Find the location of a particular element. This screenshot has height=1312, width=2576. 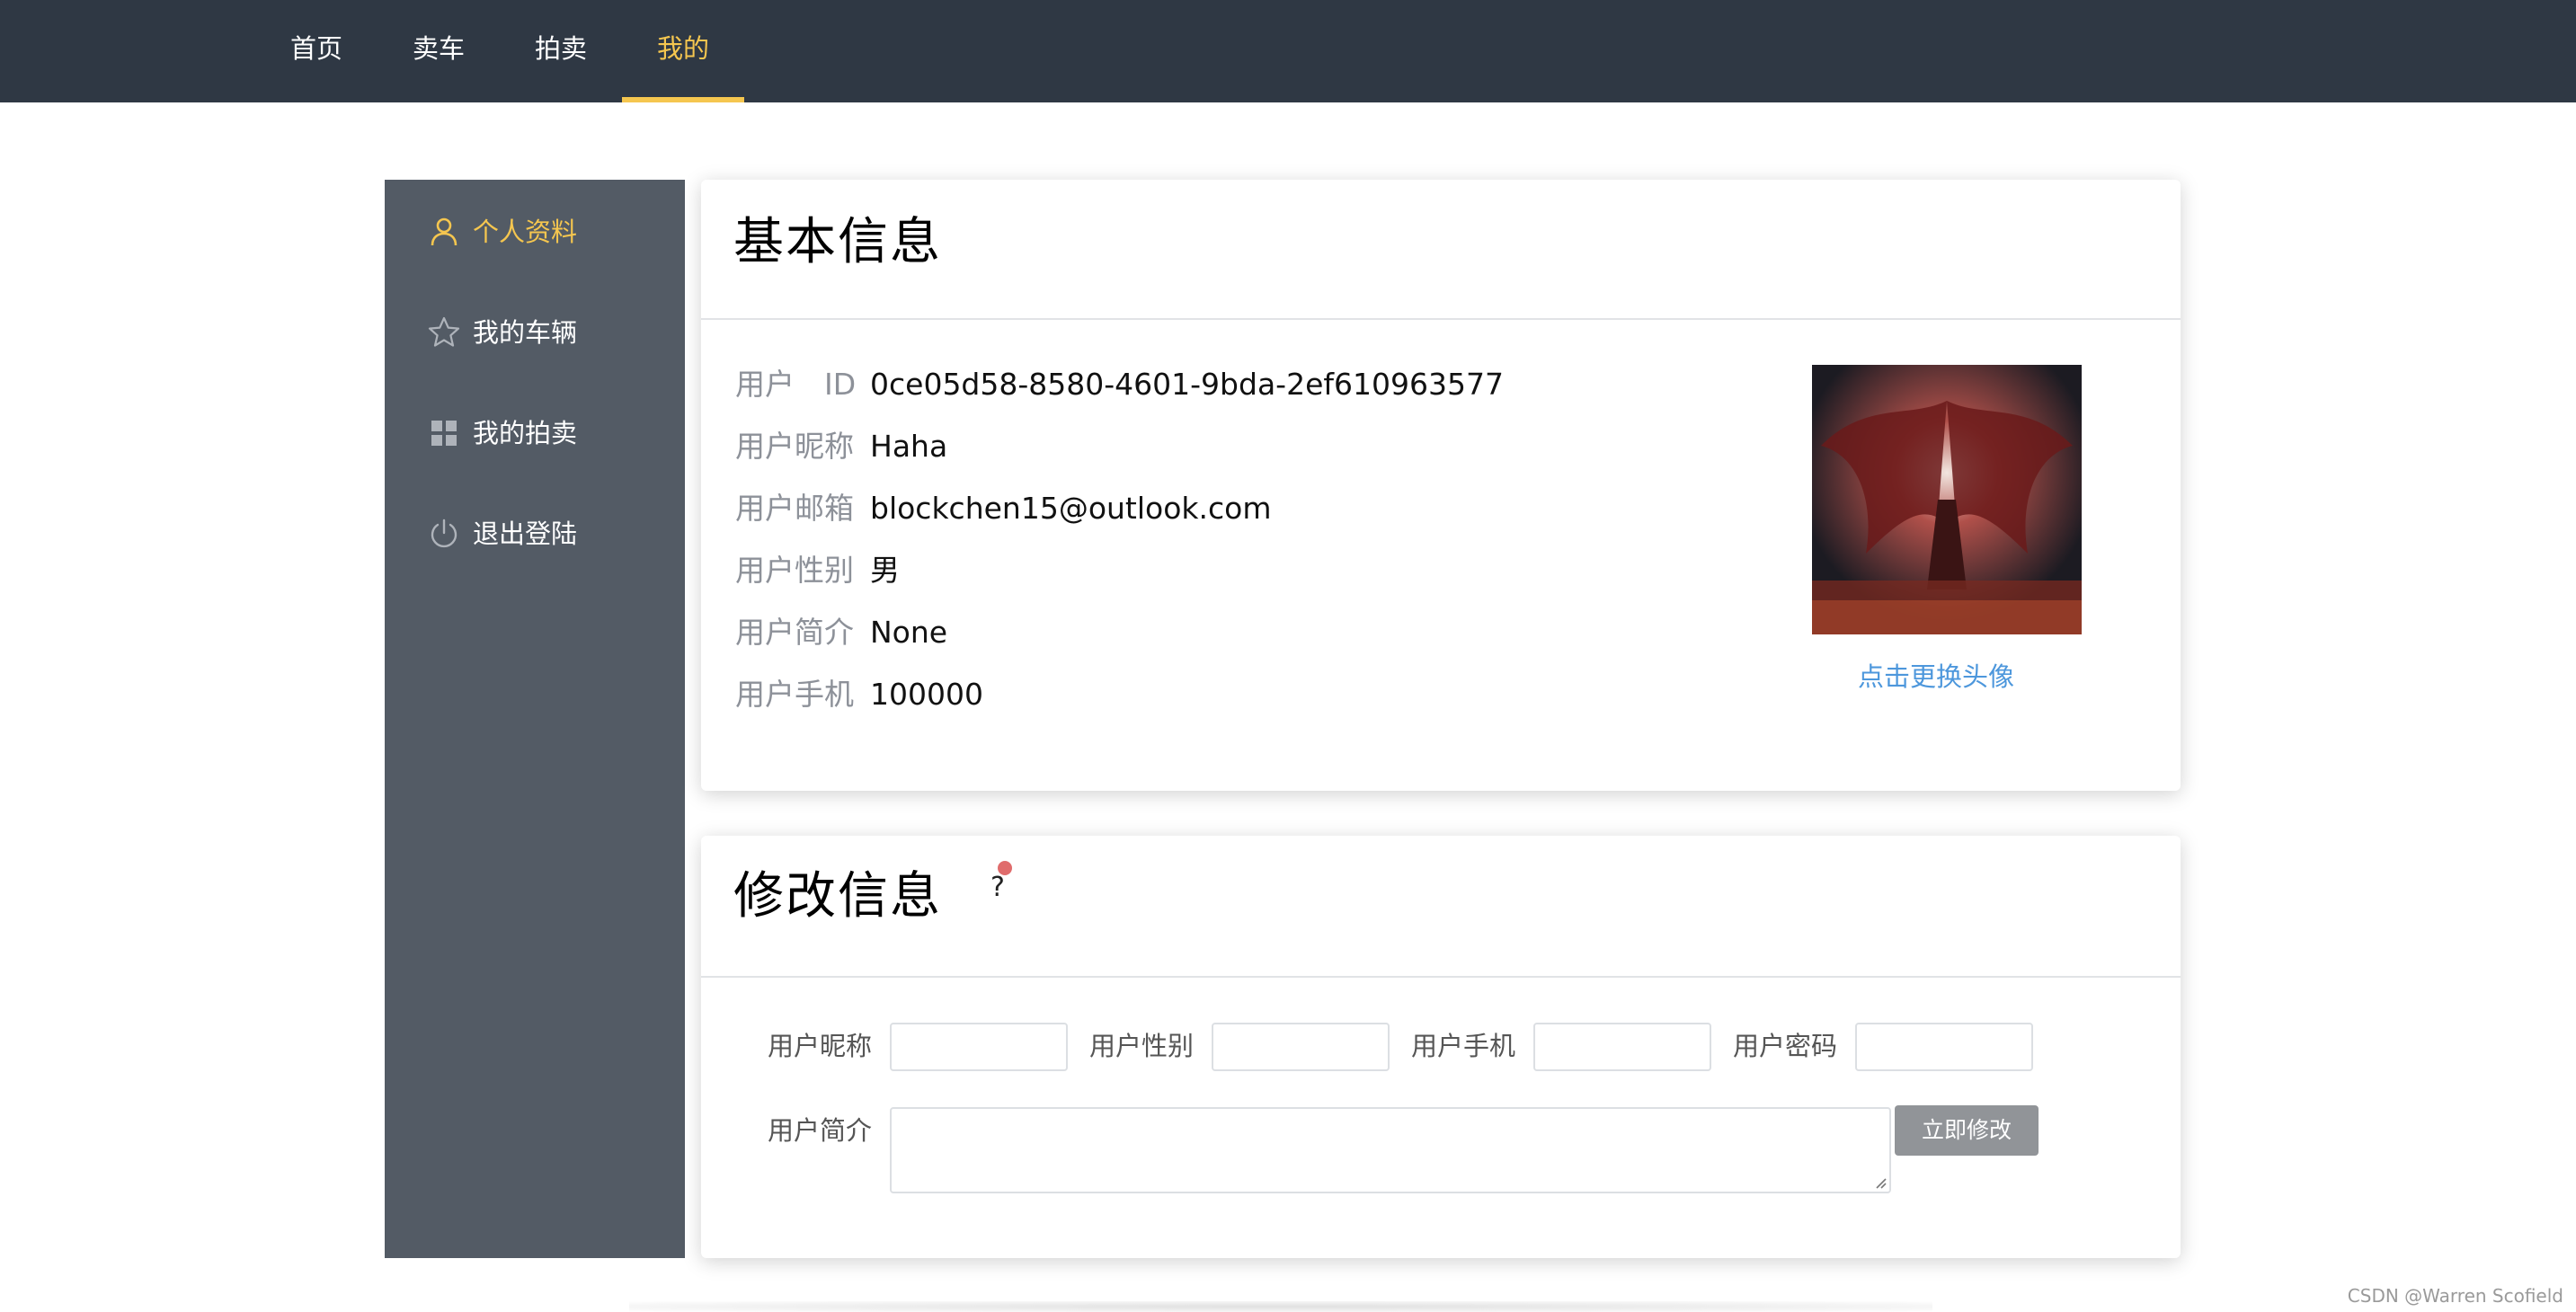

nav-home: 首页 is located at coordinates (316, 49).